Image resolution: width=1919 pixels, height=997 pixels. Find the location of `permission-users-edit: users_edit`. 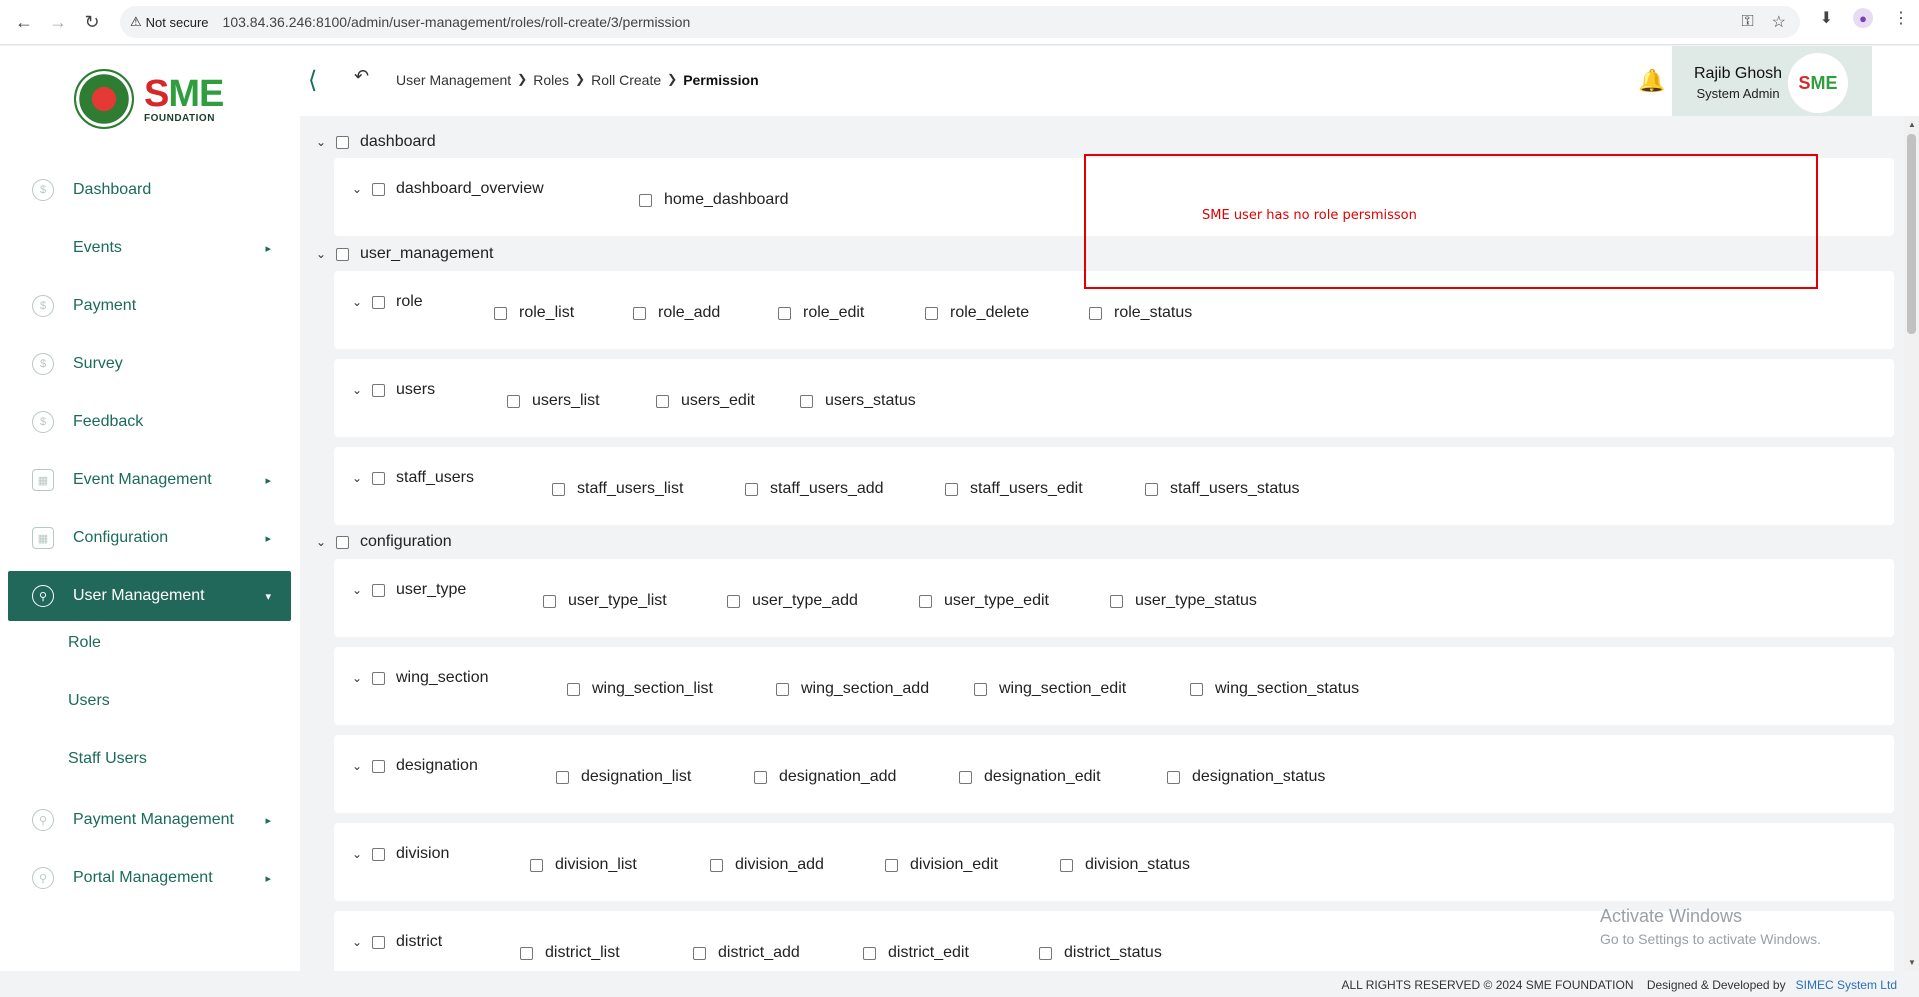

permission-users-edit: users_edit is located at coordinates (705, 401).